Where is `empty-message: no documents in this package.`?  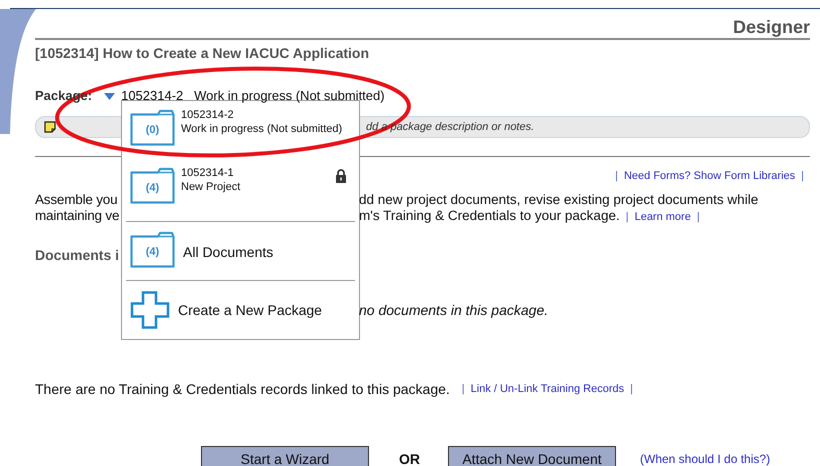
empty-message: no documents in this package. is located at coordinates (453, 310).